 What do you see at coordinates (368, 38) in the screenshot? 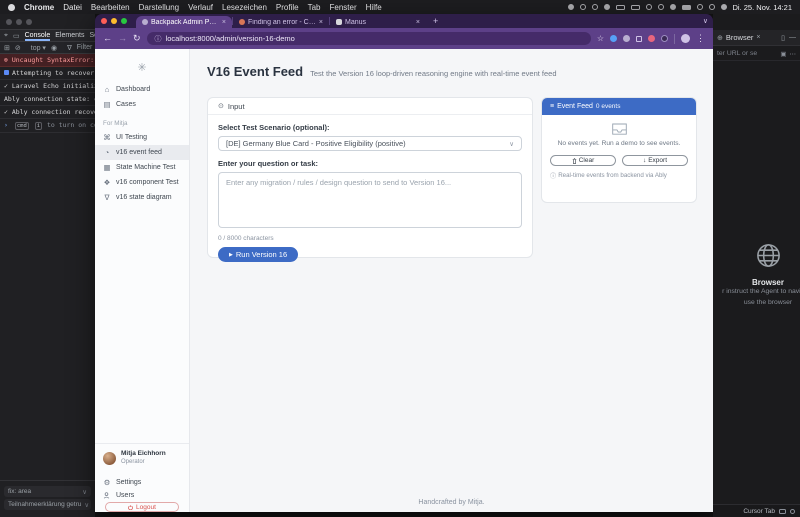
I see `address-bar: ⓘ localhost:8000/admin/version-16-demo` at bounding box center [368, 38].